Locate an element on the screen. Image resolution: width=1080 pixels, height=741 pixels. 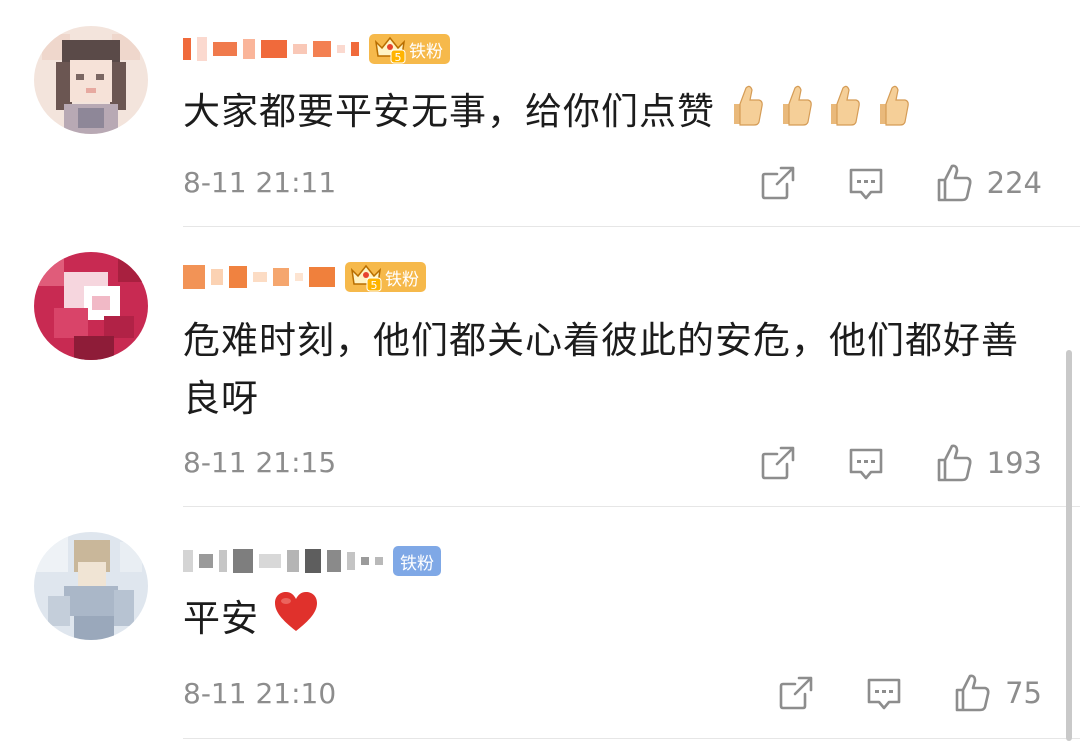
scrollbar is located at coordinates (1069, 545).